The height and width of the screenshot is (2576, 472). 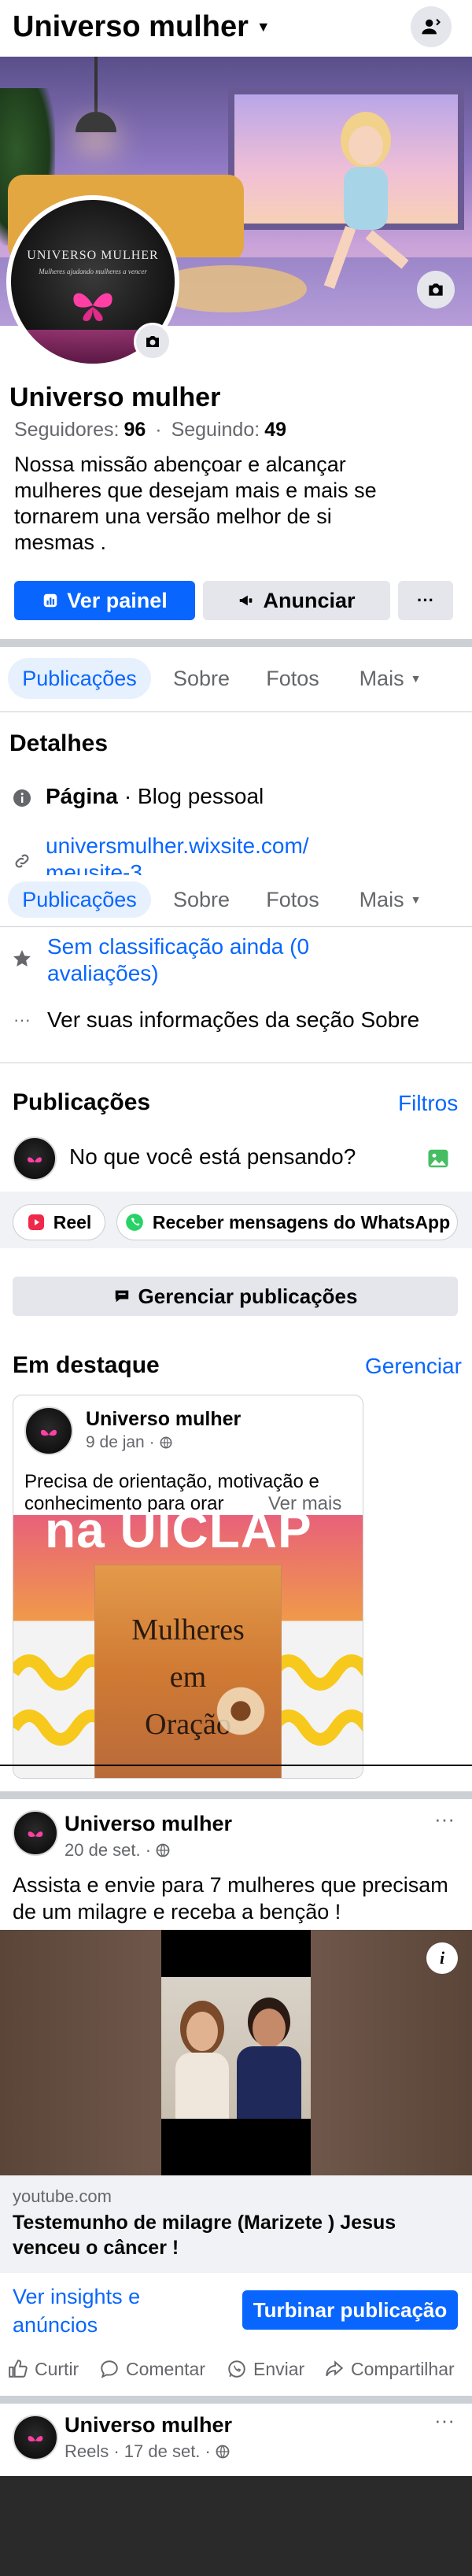 I want to click on publications-heading: Publicações, so click(x=82, y=1102).